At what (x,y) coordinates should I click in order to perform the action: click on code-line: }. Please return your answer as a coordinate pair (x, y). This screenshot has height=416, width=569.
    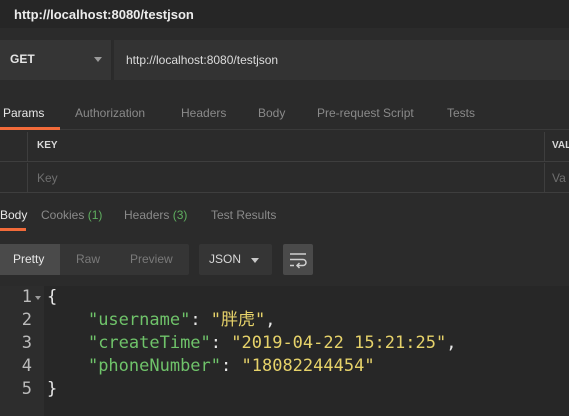
    Looking at the image, I should click on (52, 389).